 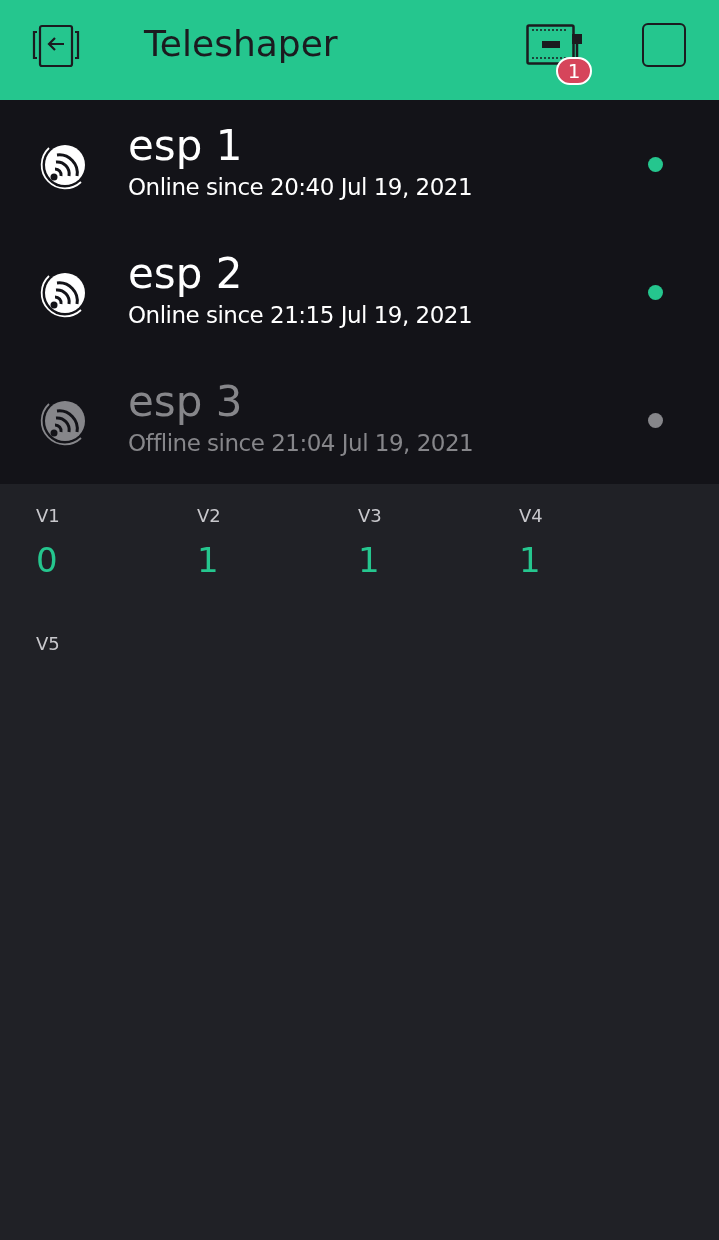 I want to click on device-name: esp 1, so click(x=186, y=146).